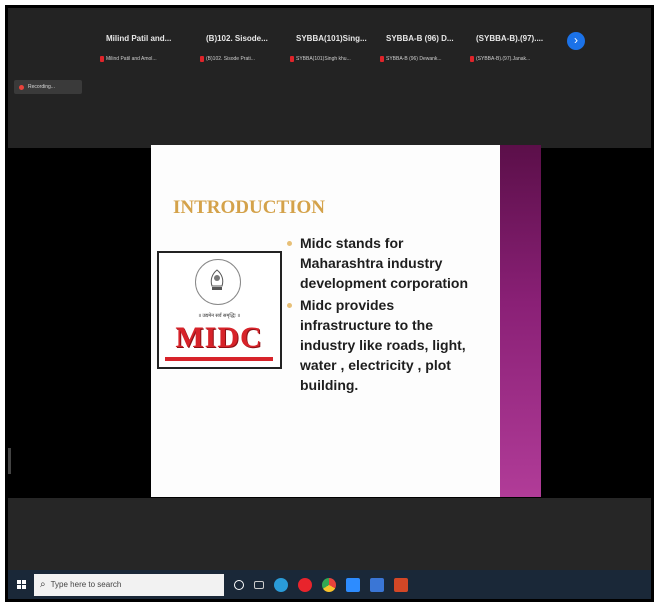 This screenshot has height=603, width=657. I want to click on midc-wordmark: MIDC, so click(219, 337).